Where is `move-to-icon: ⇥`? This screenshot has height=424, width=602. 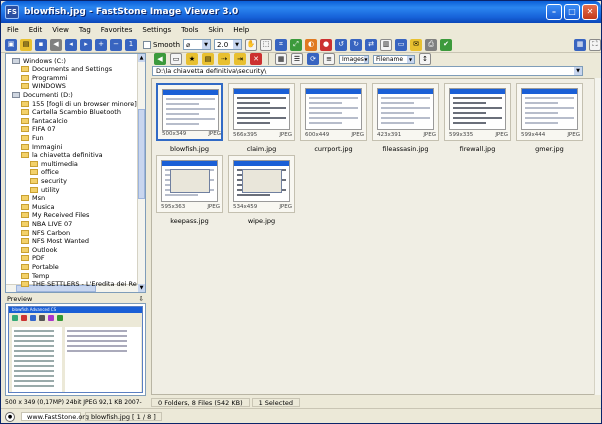
move-to-icon: ⇥ is located at coordinates (240, 59).